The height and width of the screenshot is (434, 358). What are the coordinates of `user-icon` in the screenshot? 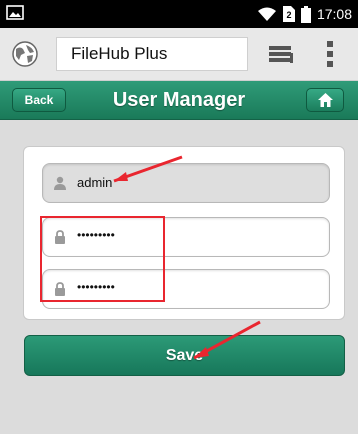 It's located at (60, 183).